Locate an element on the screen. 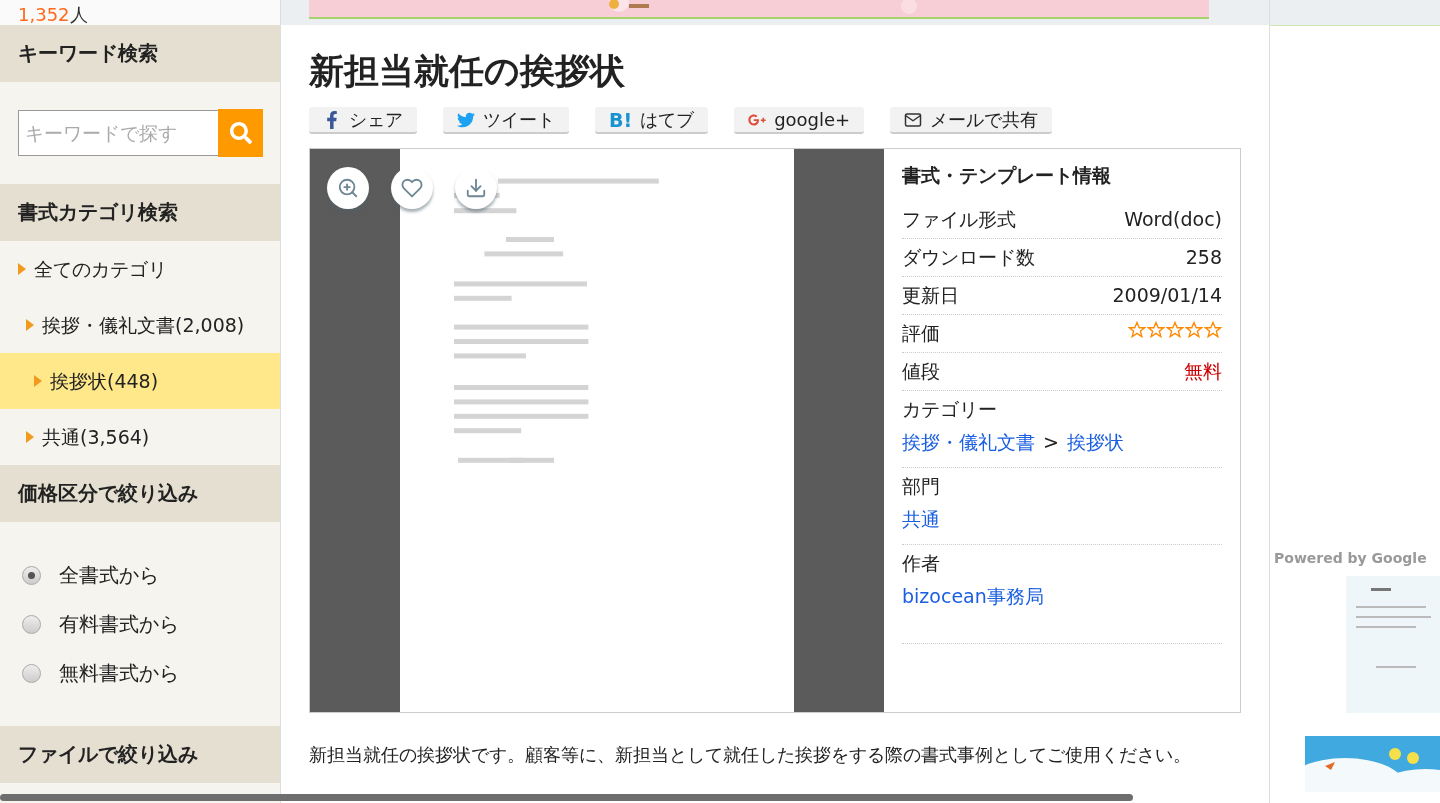 This screenshot has width=1440, height=803. radio-label: 全書式から is located at coordinates (109, 575).